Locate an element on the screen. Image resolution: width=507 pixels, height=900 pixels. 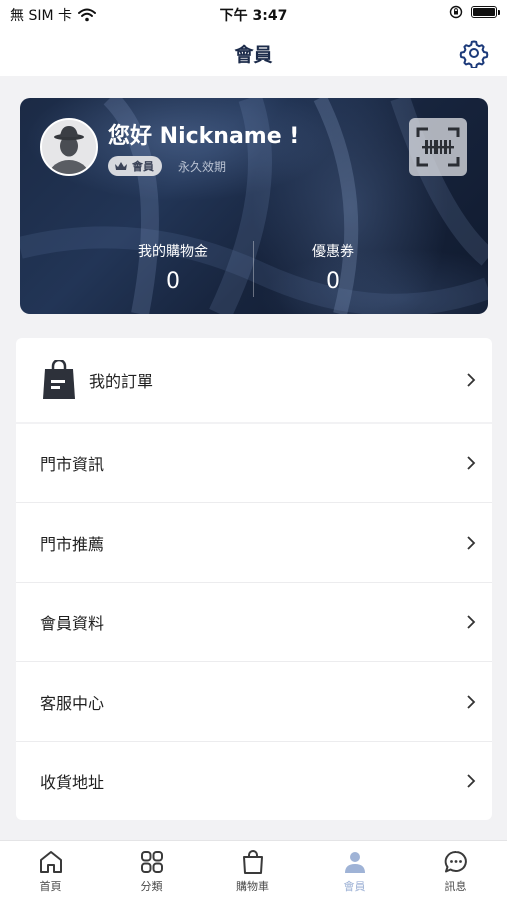
menu-item-label: 門市推薦 is located at coordinates (72, 544).